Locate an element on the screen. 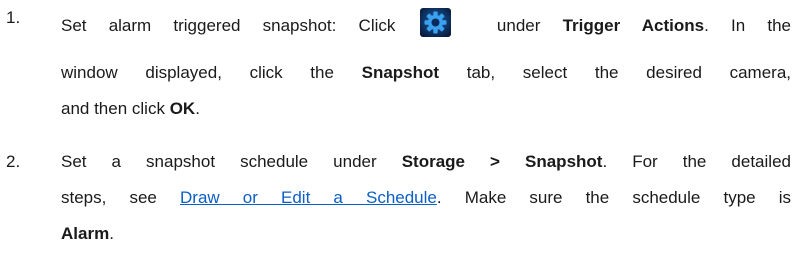 The width and height of the screenshot is (799, 279). step-text: and then click is located at coordinates (115, 108).